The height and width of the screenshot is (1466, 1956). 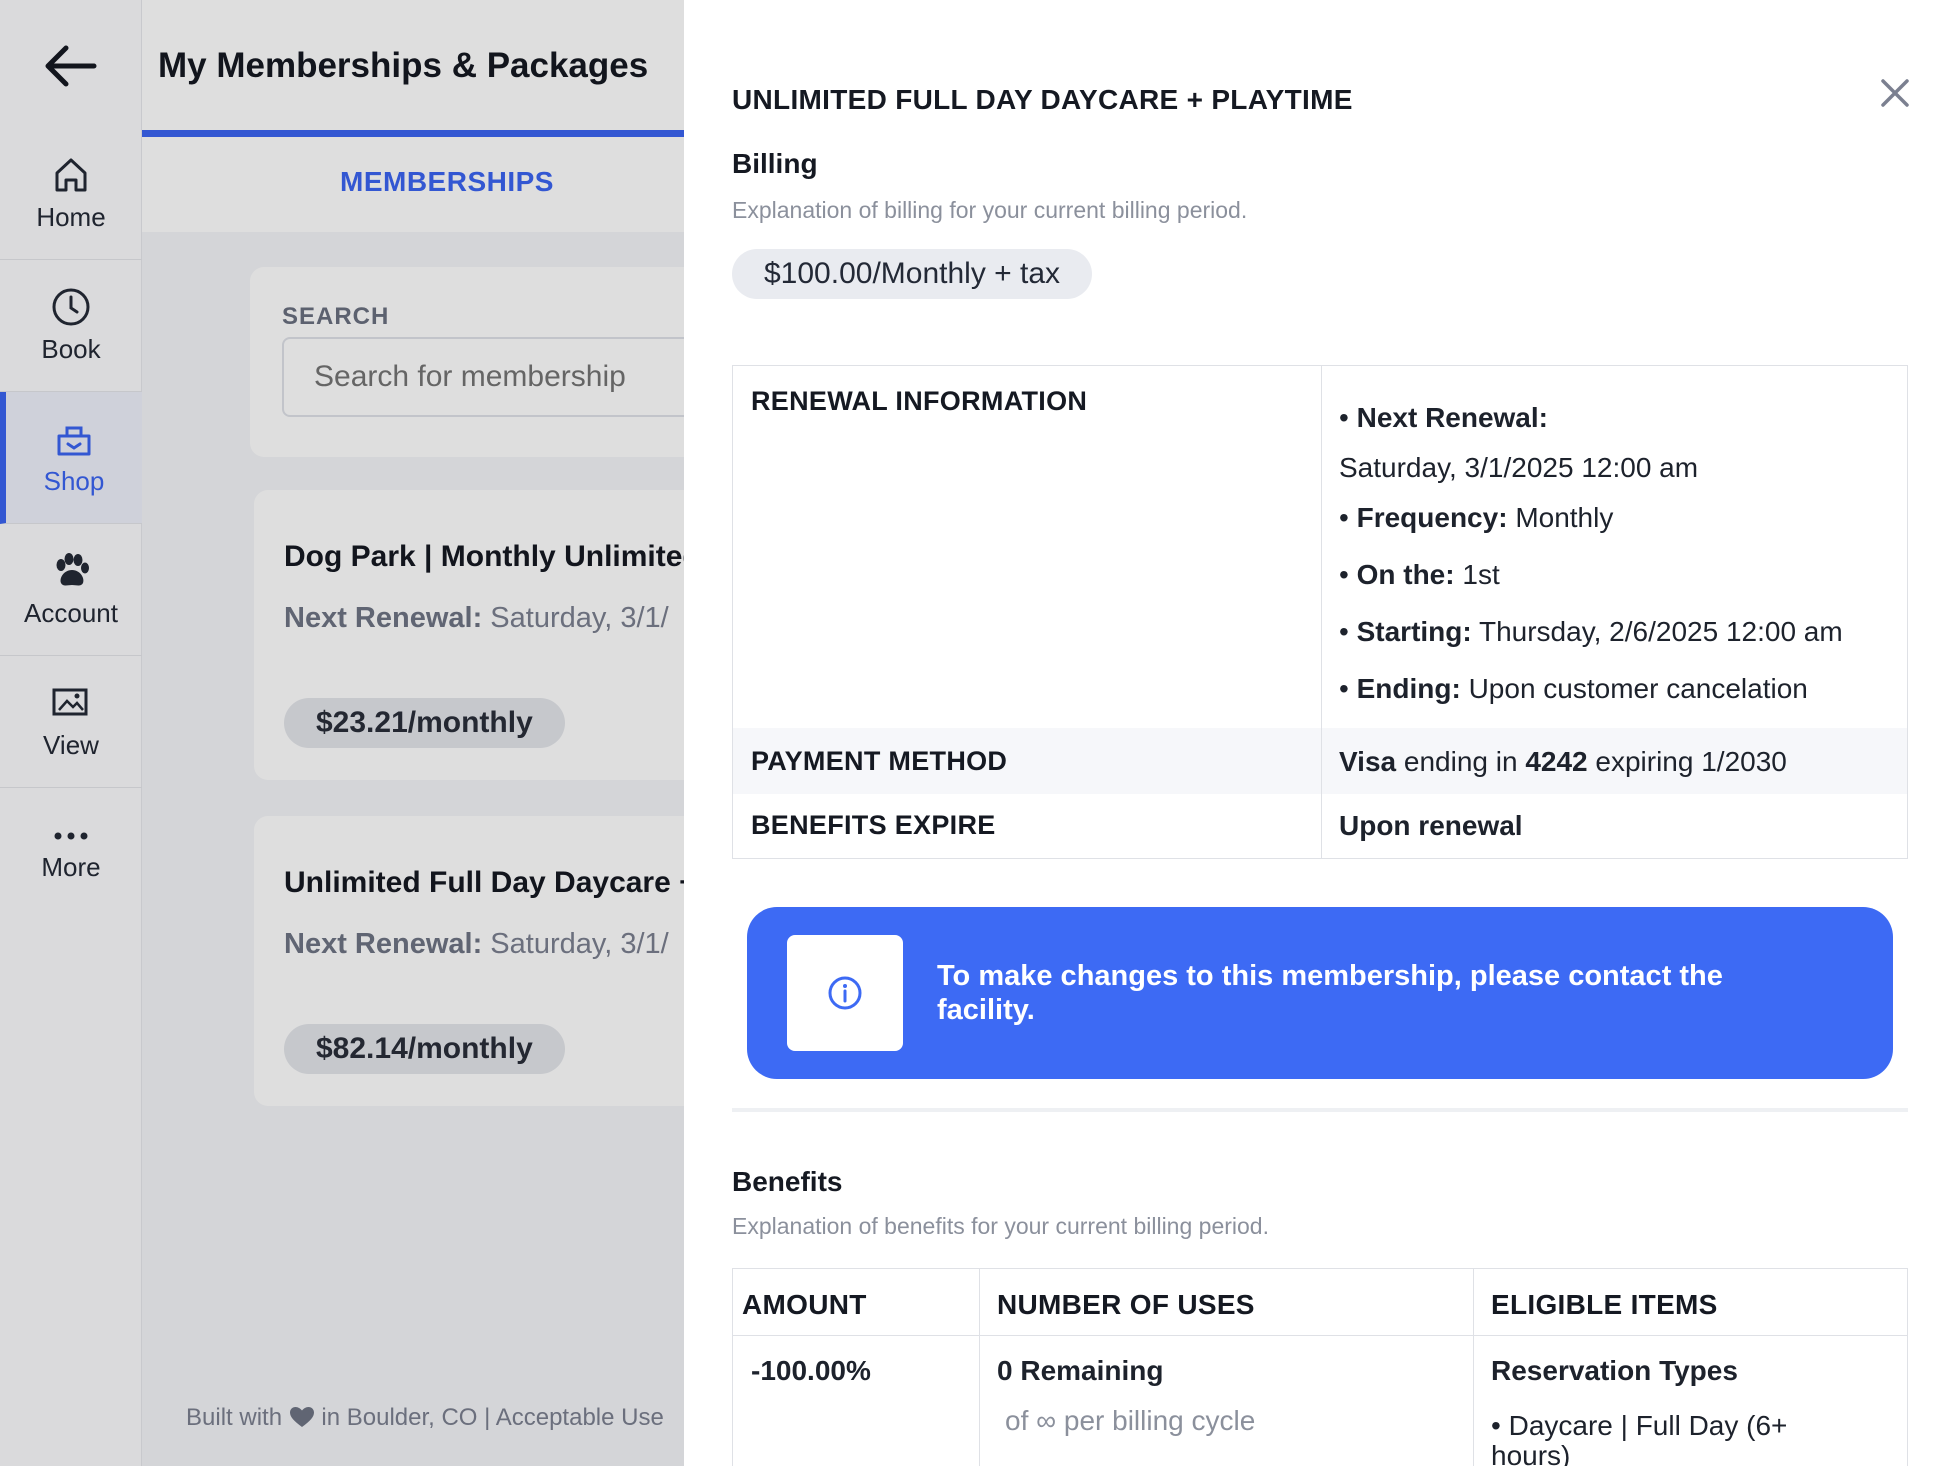 I want to click on benefit-uses-remaining: 0 Remaining, so click(x=1080, y=1370).